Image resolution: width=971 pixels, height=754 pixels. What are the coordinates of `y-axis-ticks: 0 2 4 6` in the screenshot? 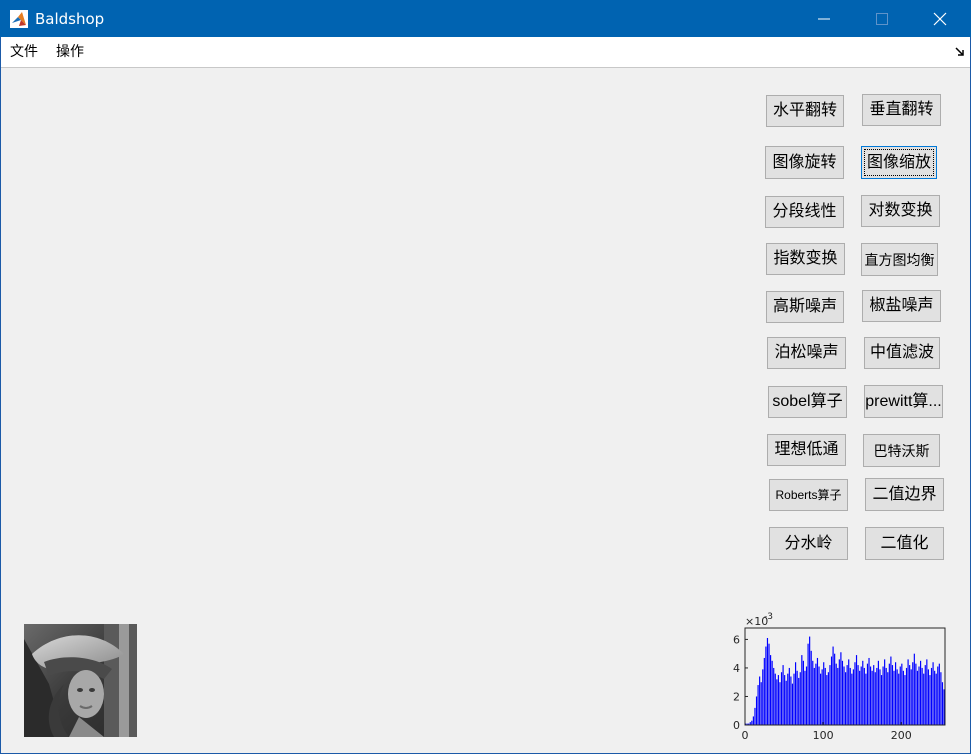 It's located at (740, 682).